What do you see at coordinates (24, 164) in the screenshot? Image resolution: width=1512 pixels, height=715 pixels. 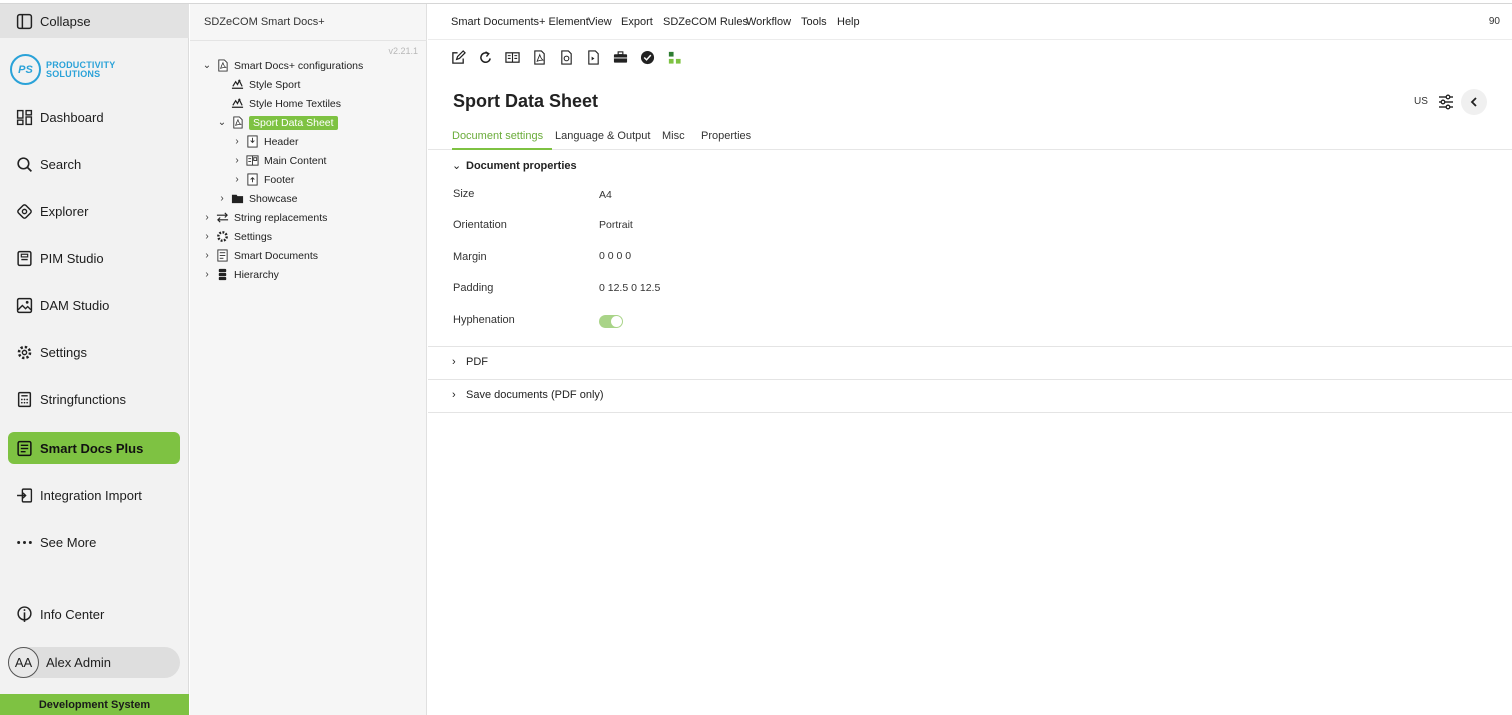 I see `search-icon` at bounding box center [24, 164].